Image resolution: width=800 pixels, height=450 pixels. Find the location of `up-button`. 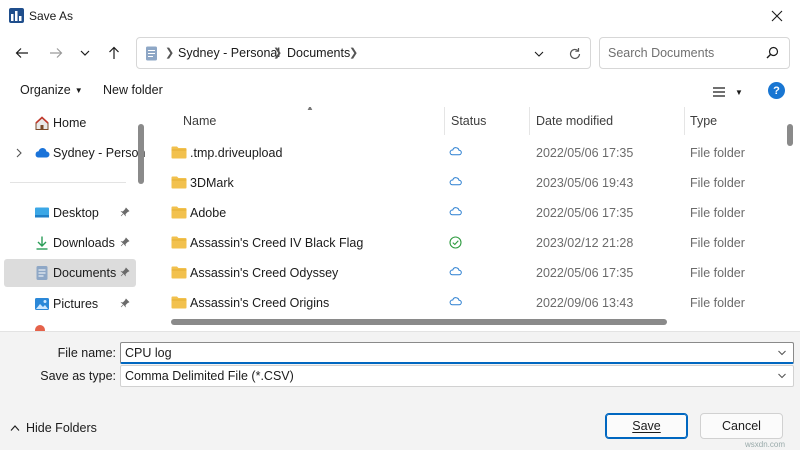

up-button is located at coordinates (114, 53).